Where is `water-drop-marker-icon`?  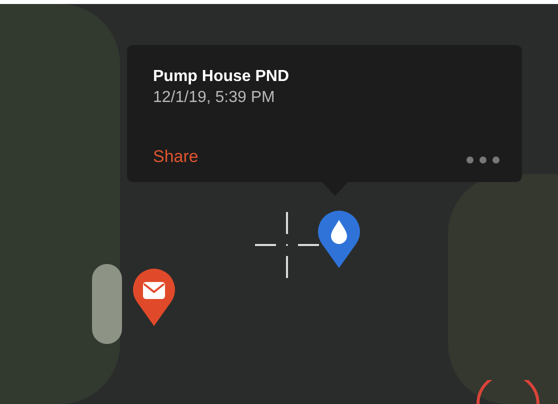 water-drop-marker-icon is located at coordinates (339, 239).